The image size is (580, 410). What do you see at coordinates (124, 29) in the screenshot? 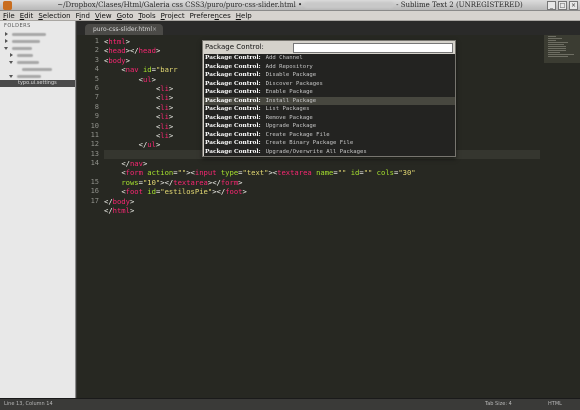
I see `tab-puro-css-slider: puro-css-slider.html ×` at bounding box center [124, 29].